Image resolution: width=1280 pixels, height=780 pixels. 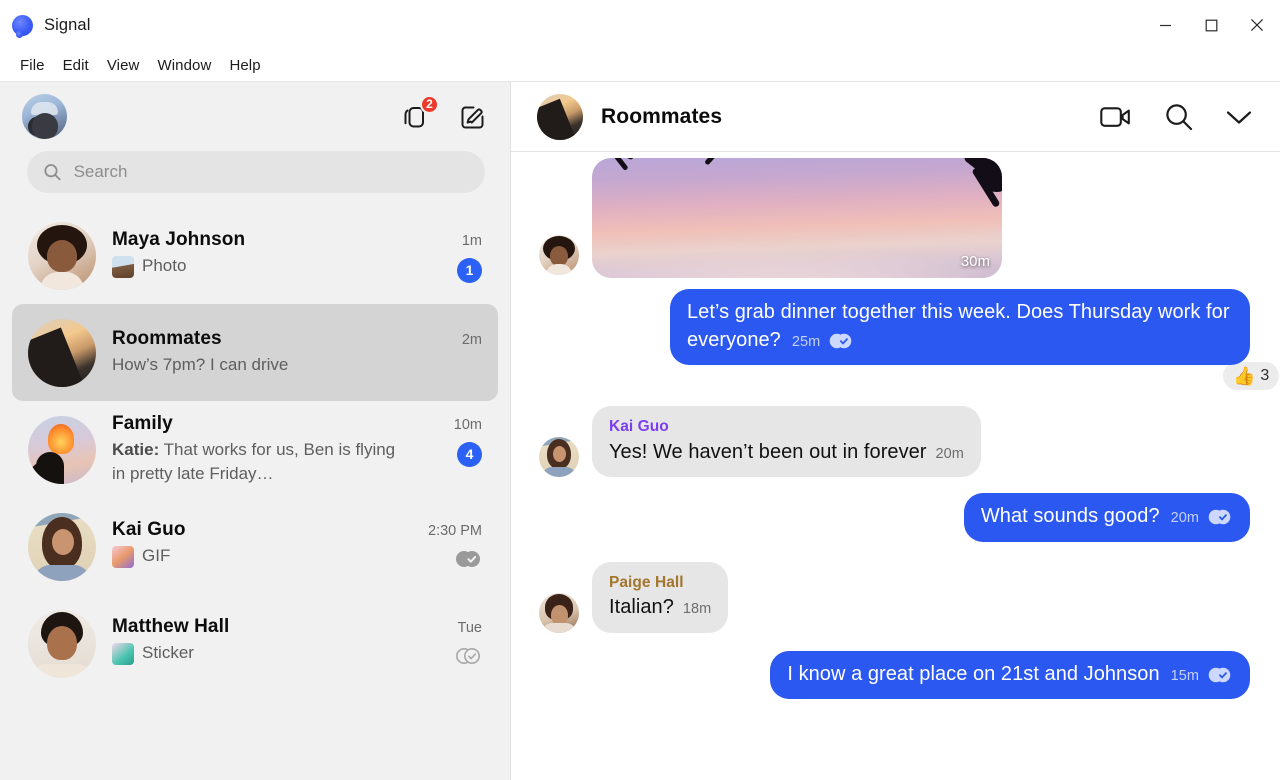 I want to click on signal-logo-icon, so click(x=22, y=26).